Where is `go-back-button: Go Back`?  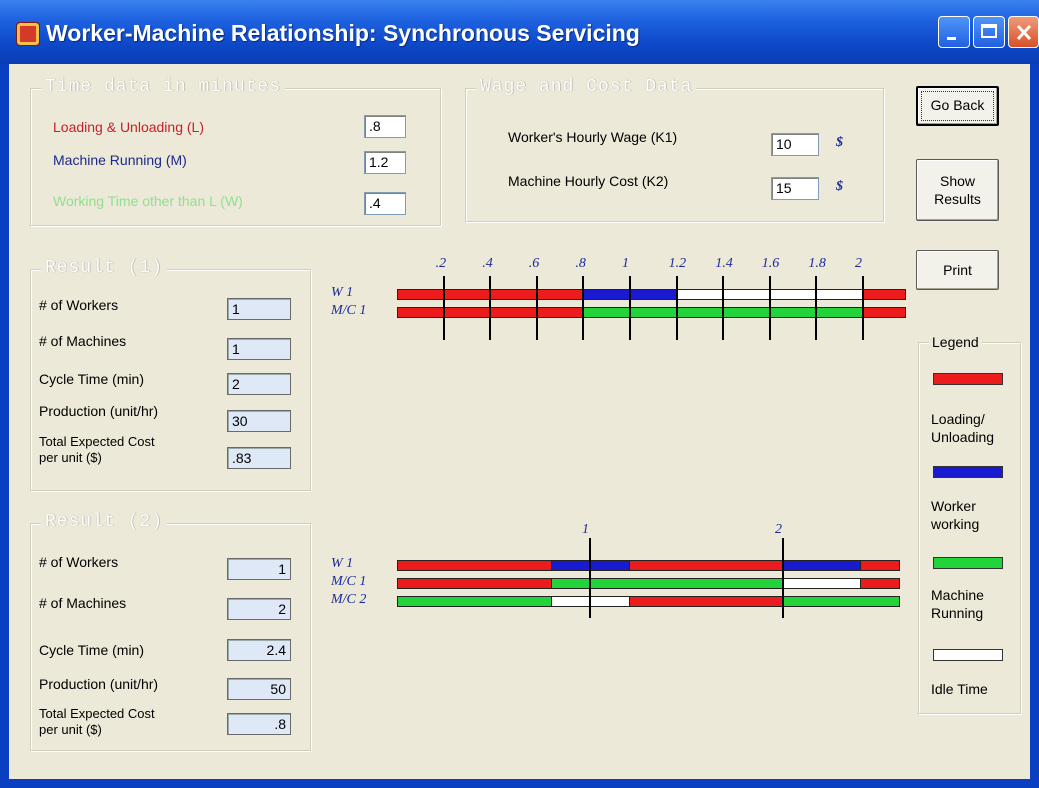
go-back-button: Go Back is located at coordinates (957, 106).